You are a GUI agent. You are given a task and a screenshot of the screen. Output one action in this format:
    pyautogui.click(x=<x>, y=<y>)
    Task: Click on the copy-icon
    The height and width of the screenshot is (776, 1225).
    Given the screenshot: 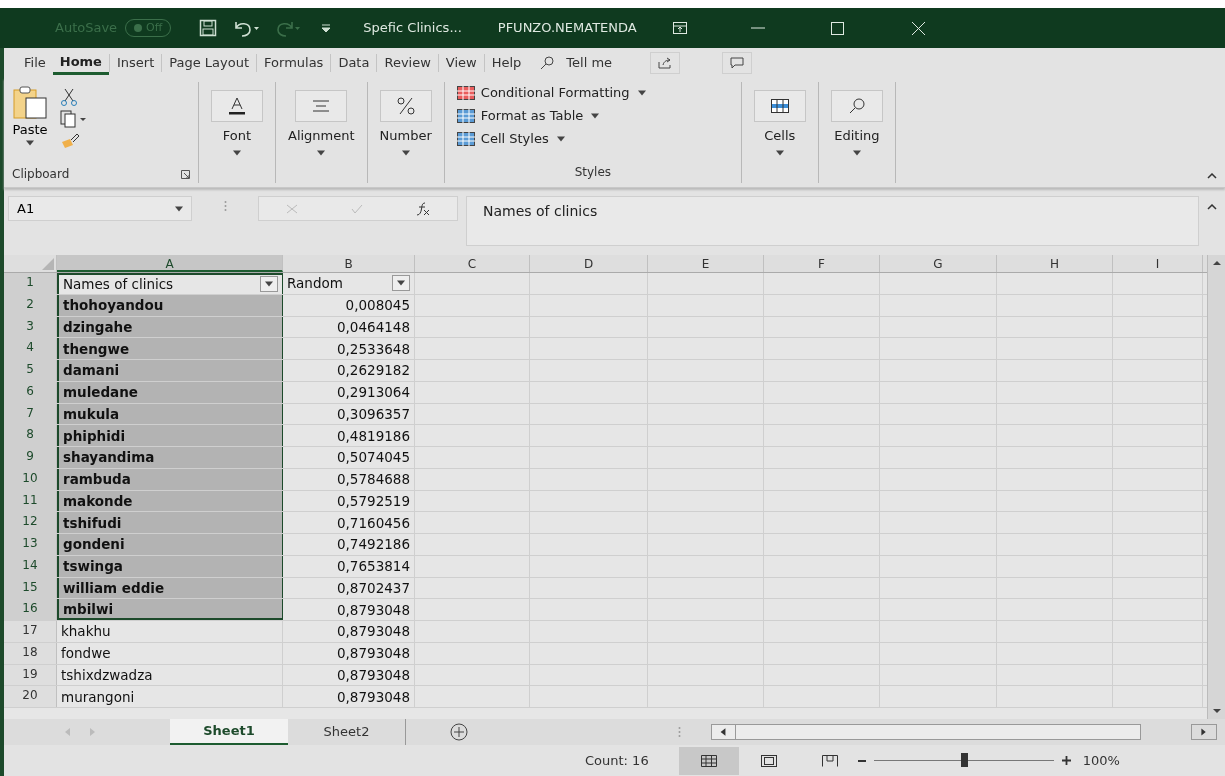 What is the action you would take?
    pyautogui.click(x=74, y=119)
    